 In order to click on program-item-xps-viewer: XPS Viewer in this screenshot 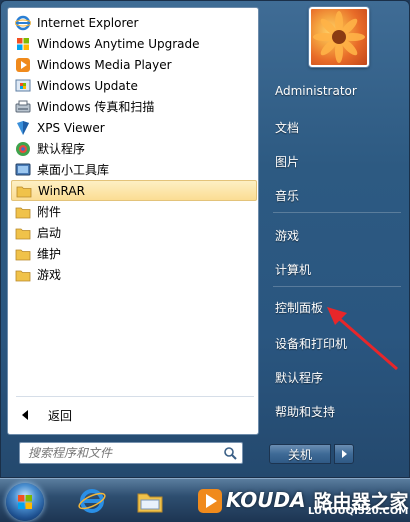, I will do `click(134, 127)`.